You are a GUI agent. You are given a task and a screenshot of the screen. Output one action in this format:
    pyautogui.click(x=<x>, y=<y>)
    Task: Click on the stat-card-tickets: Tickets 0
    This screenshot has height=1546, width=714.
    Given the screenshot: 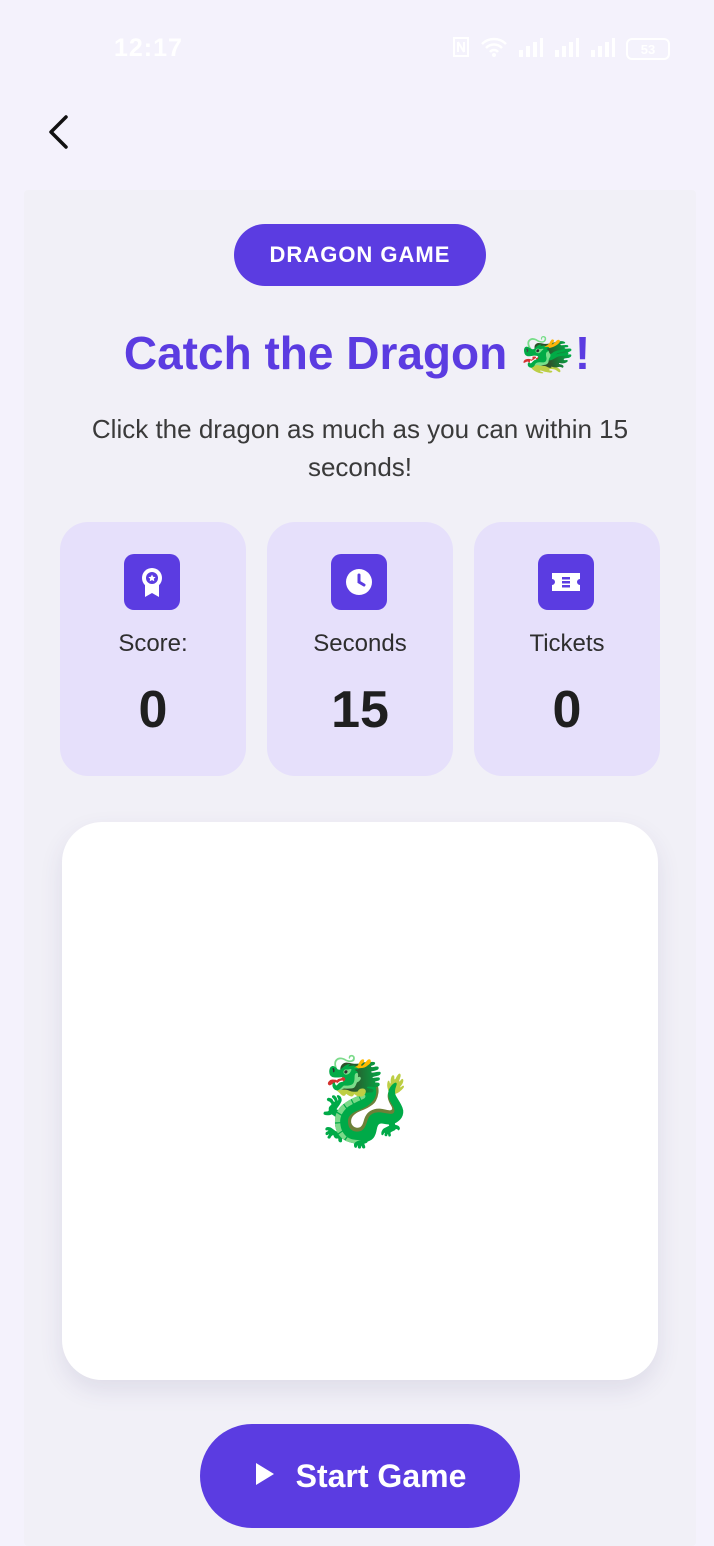 What is the action you would take?
    pyautogui.click(x=567, y=649)
    